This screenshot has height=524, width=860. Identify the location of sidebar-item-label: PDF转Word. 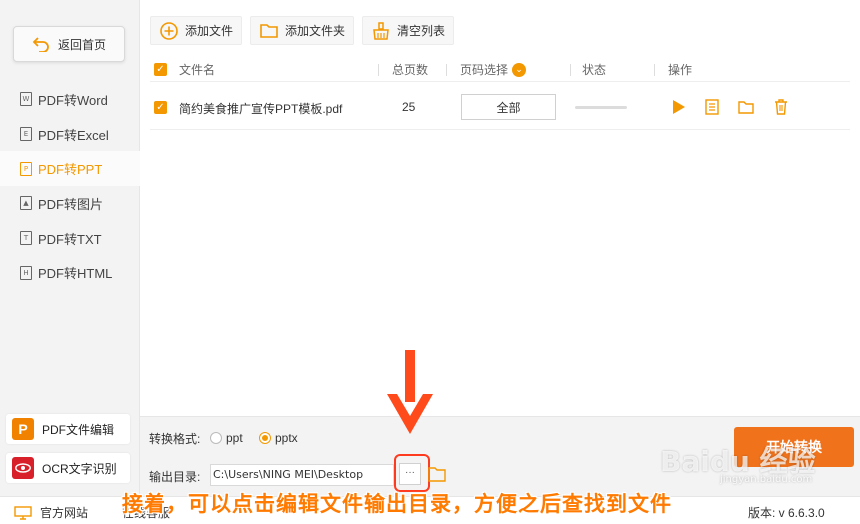
(73, 100).